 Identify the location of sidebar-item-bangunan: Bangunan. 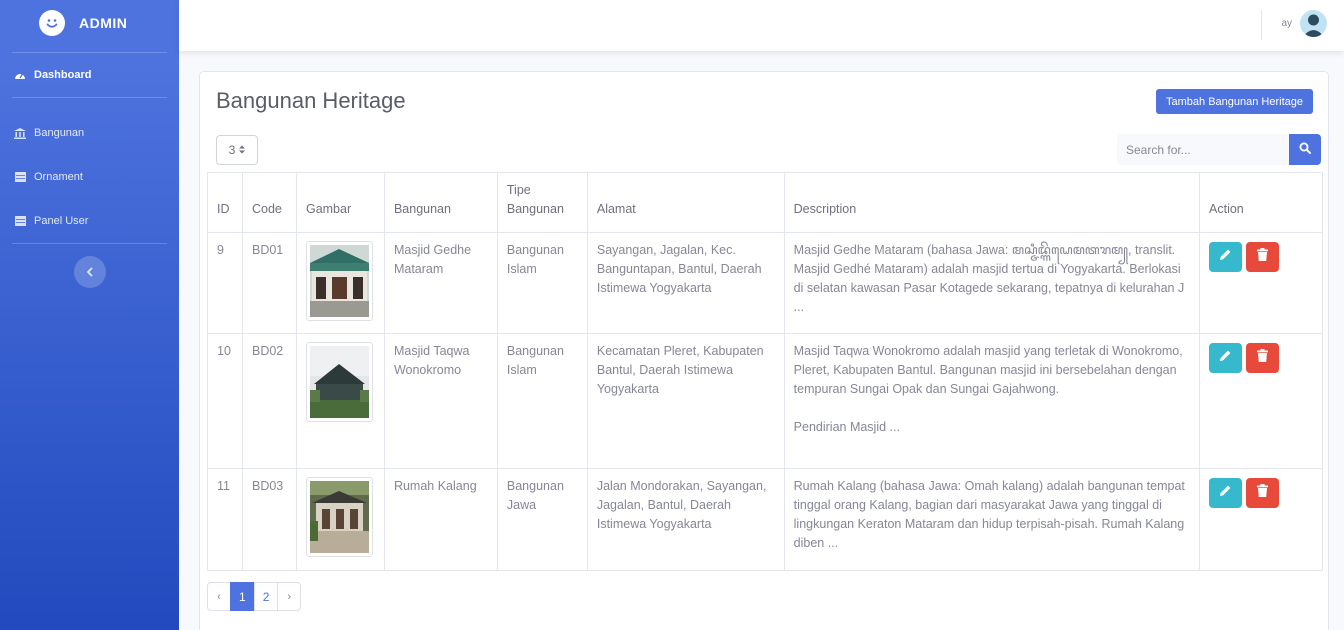
(89, 133).